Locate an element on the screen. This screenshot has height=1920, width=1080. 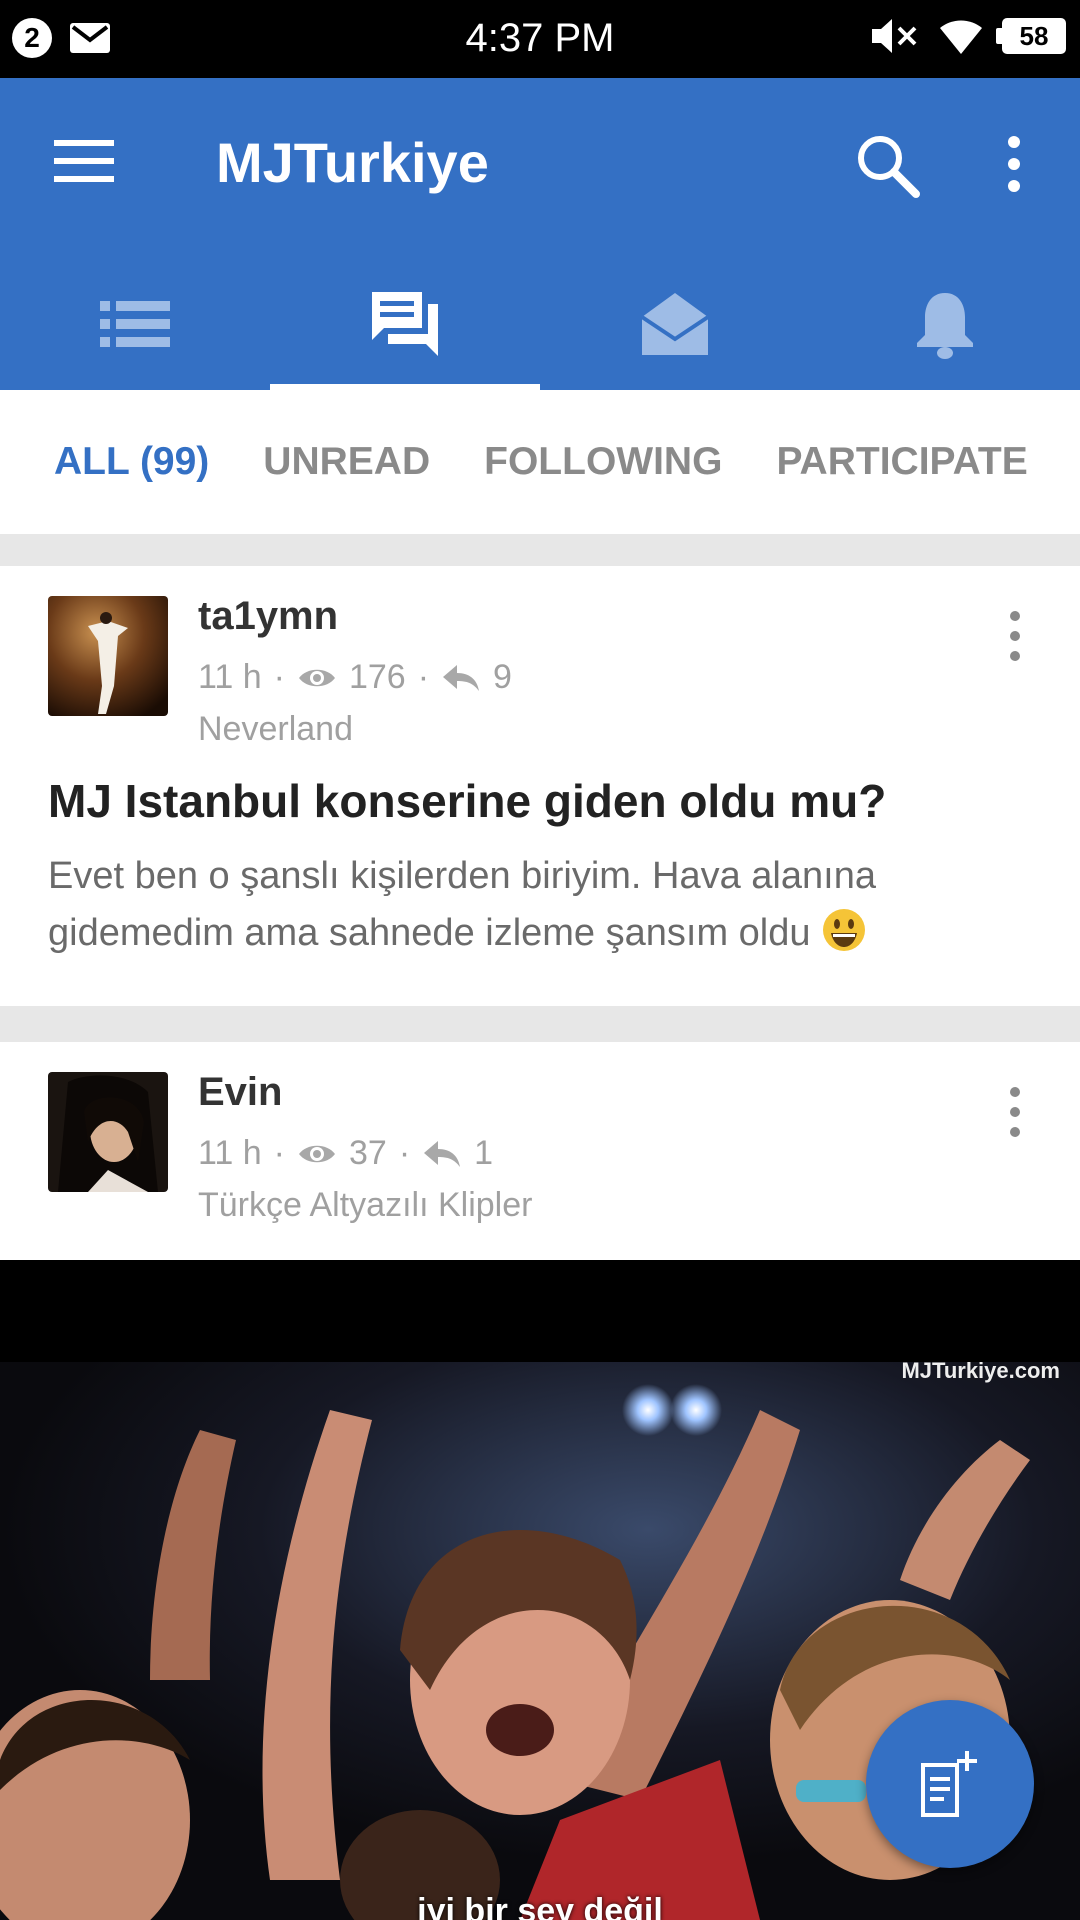
tab-inbox is located at coordinates (675, 324).